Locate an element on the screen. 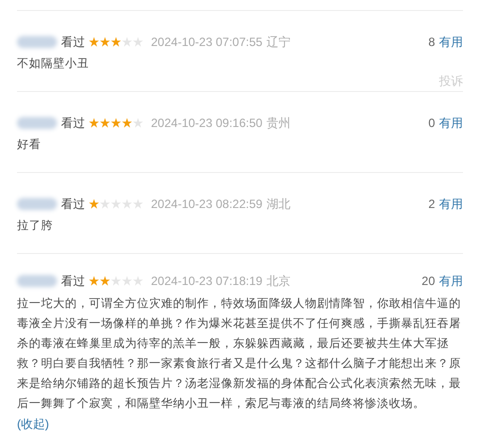 This screenshot has width=500, height=440. review-text: 不如隔壁小丑 is located at coordinates (53, 64).